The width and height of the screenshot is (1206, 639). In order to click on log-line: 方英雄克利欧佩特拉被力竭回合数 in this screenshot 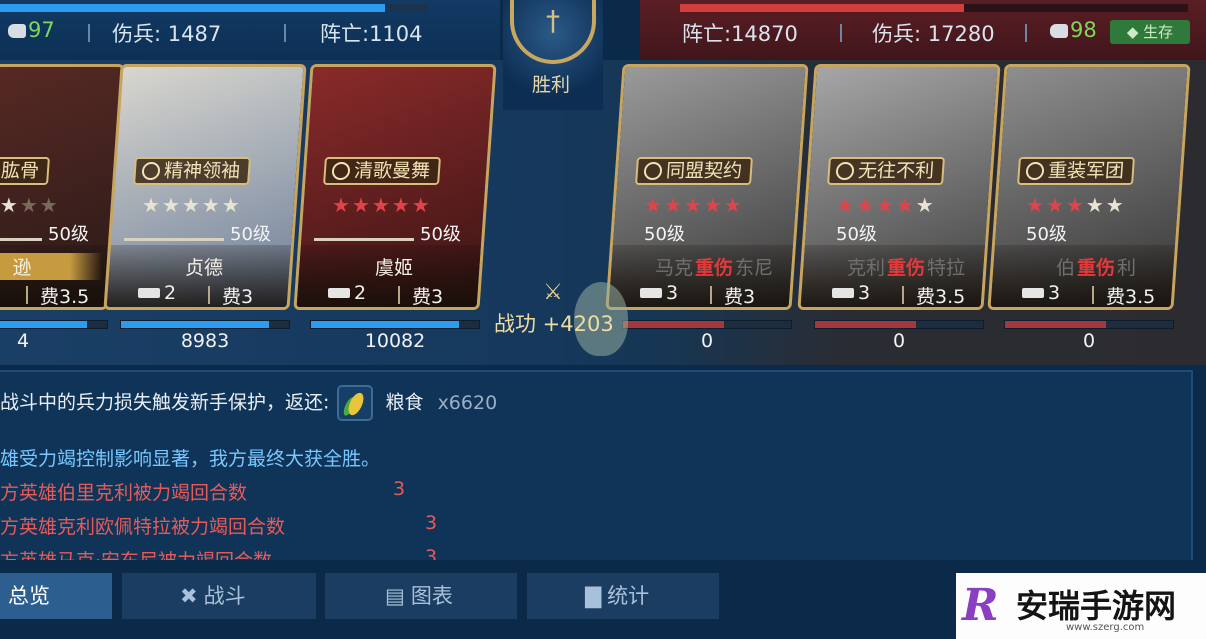, I will do `click(143, 527)`.